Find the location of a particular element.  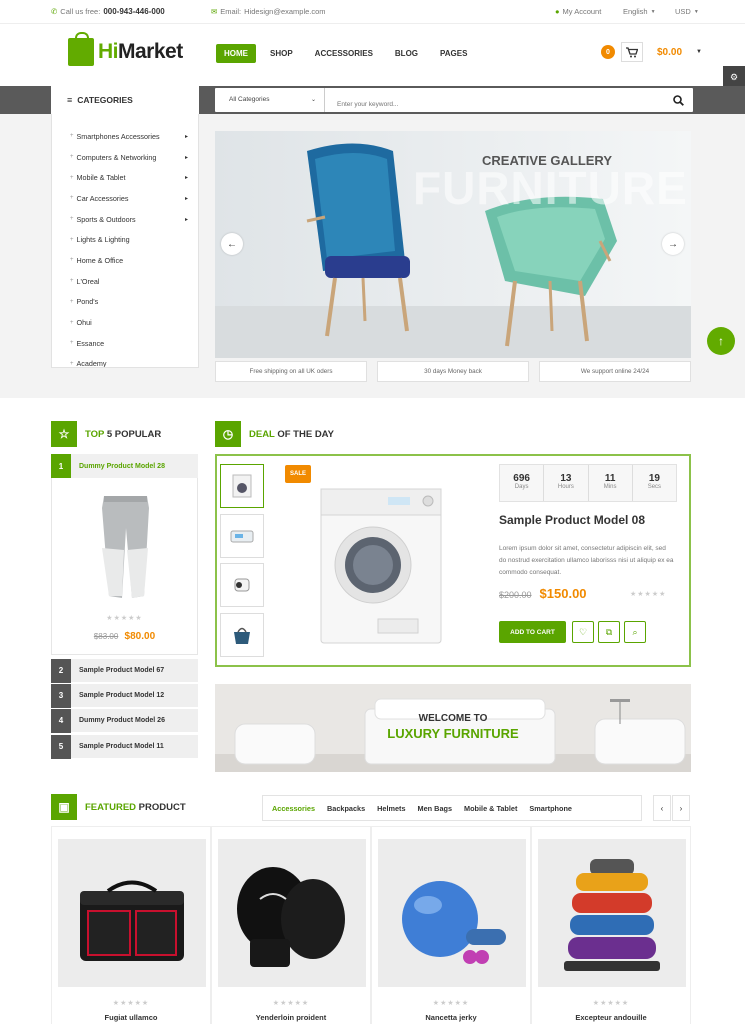

category-item: Mobile & Tablet▸ is located at coordinates (125, 177).